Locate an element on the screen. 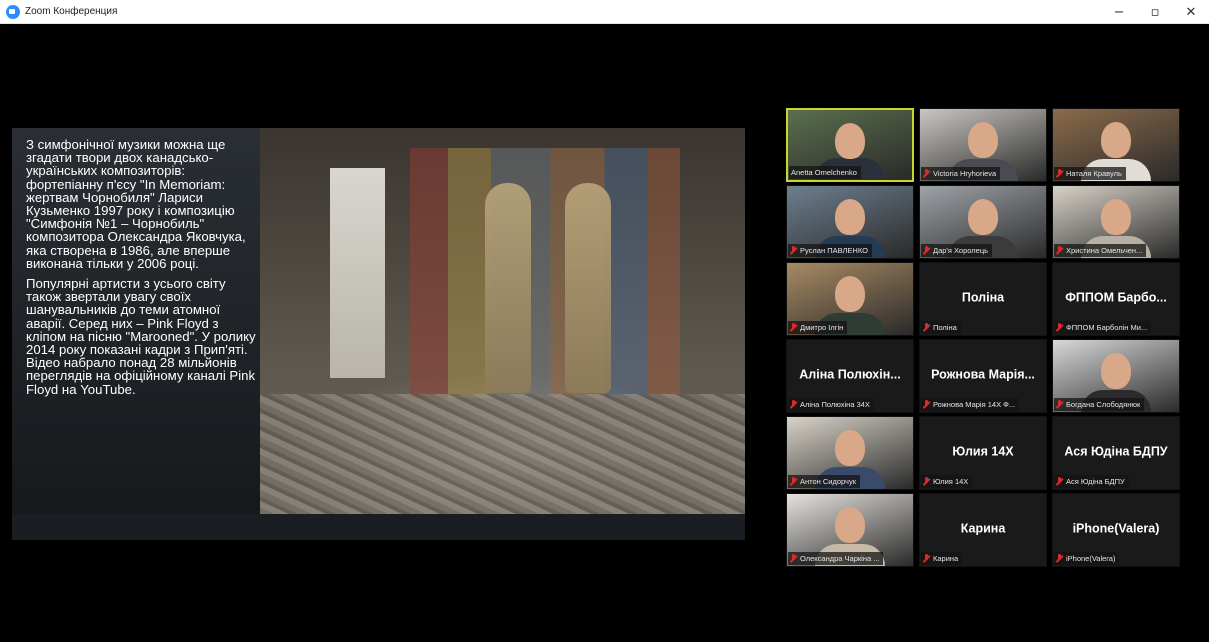 This screenshot has width=1209, height=642. participant-tile: Карина Карина is located at coordinates (983, 530).